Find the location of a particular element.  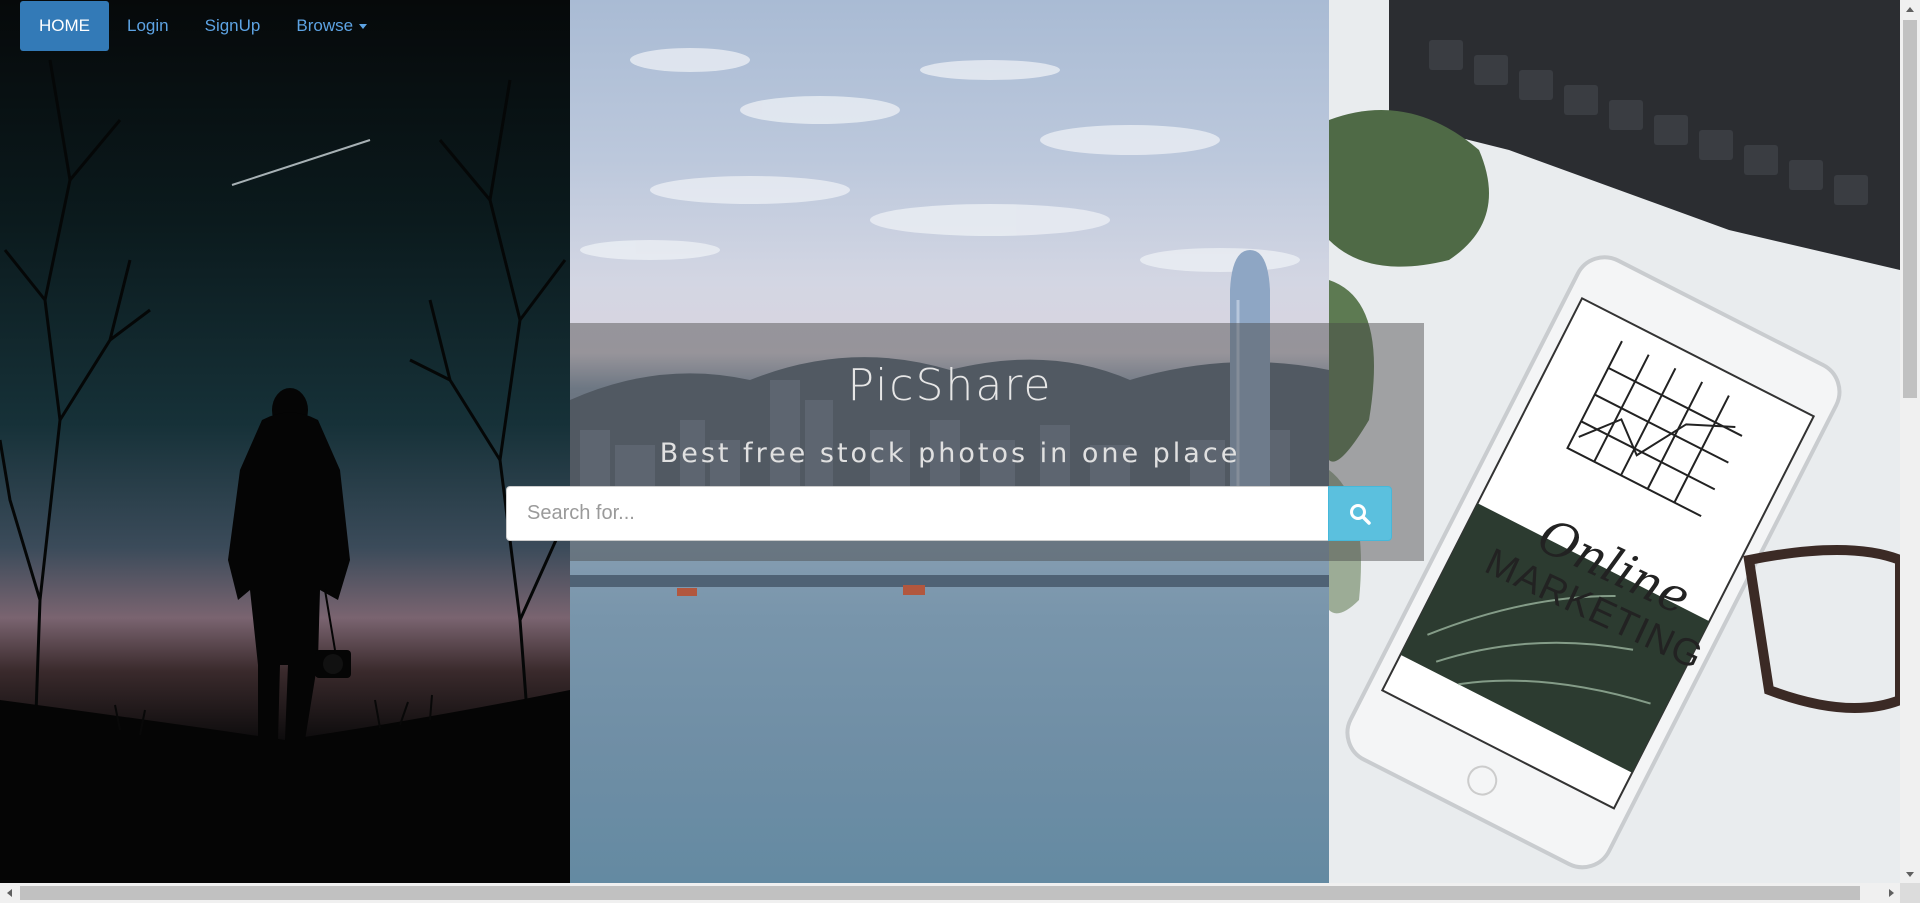

vertical-scroll-thumb is located at coordinates (1910, 209).